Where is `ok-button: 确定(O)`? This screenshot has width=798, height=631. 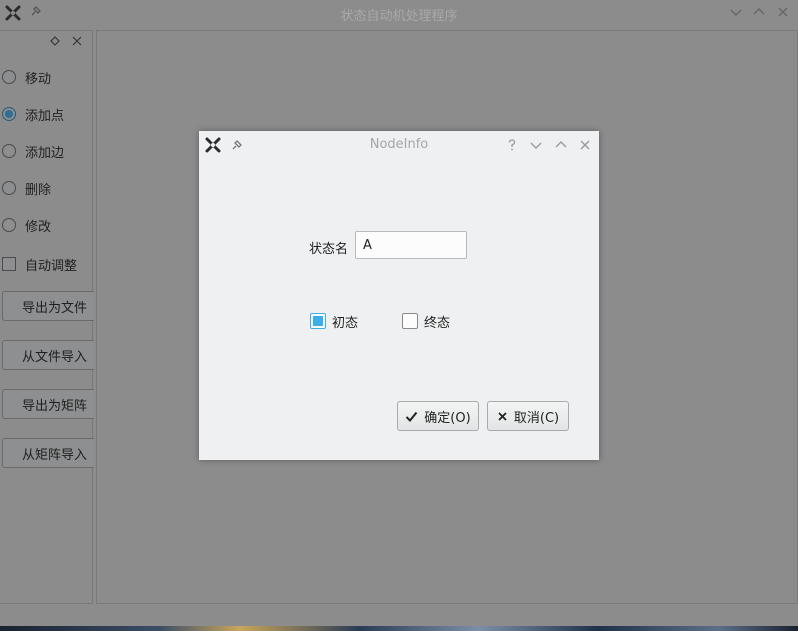
ok-button: 确定(O) is located at coordinates (438, 416).